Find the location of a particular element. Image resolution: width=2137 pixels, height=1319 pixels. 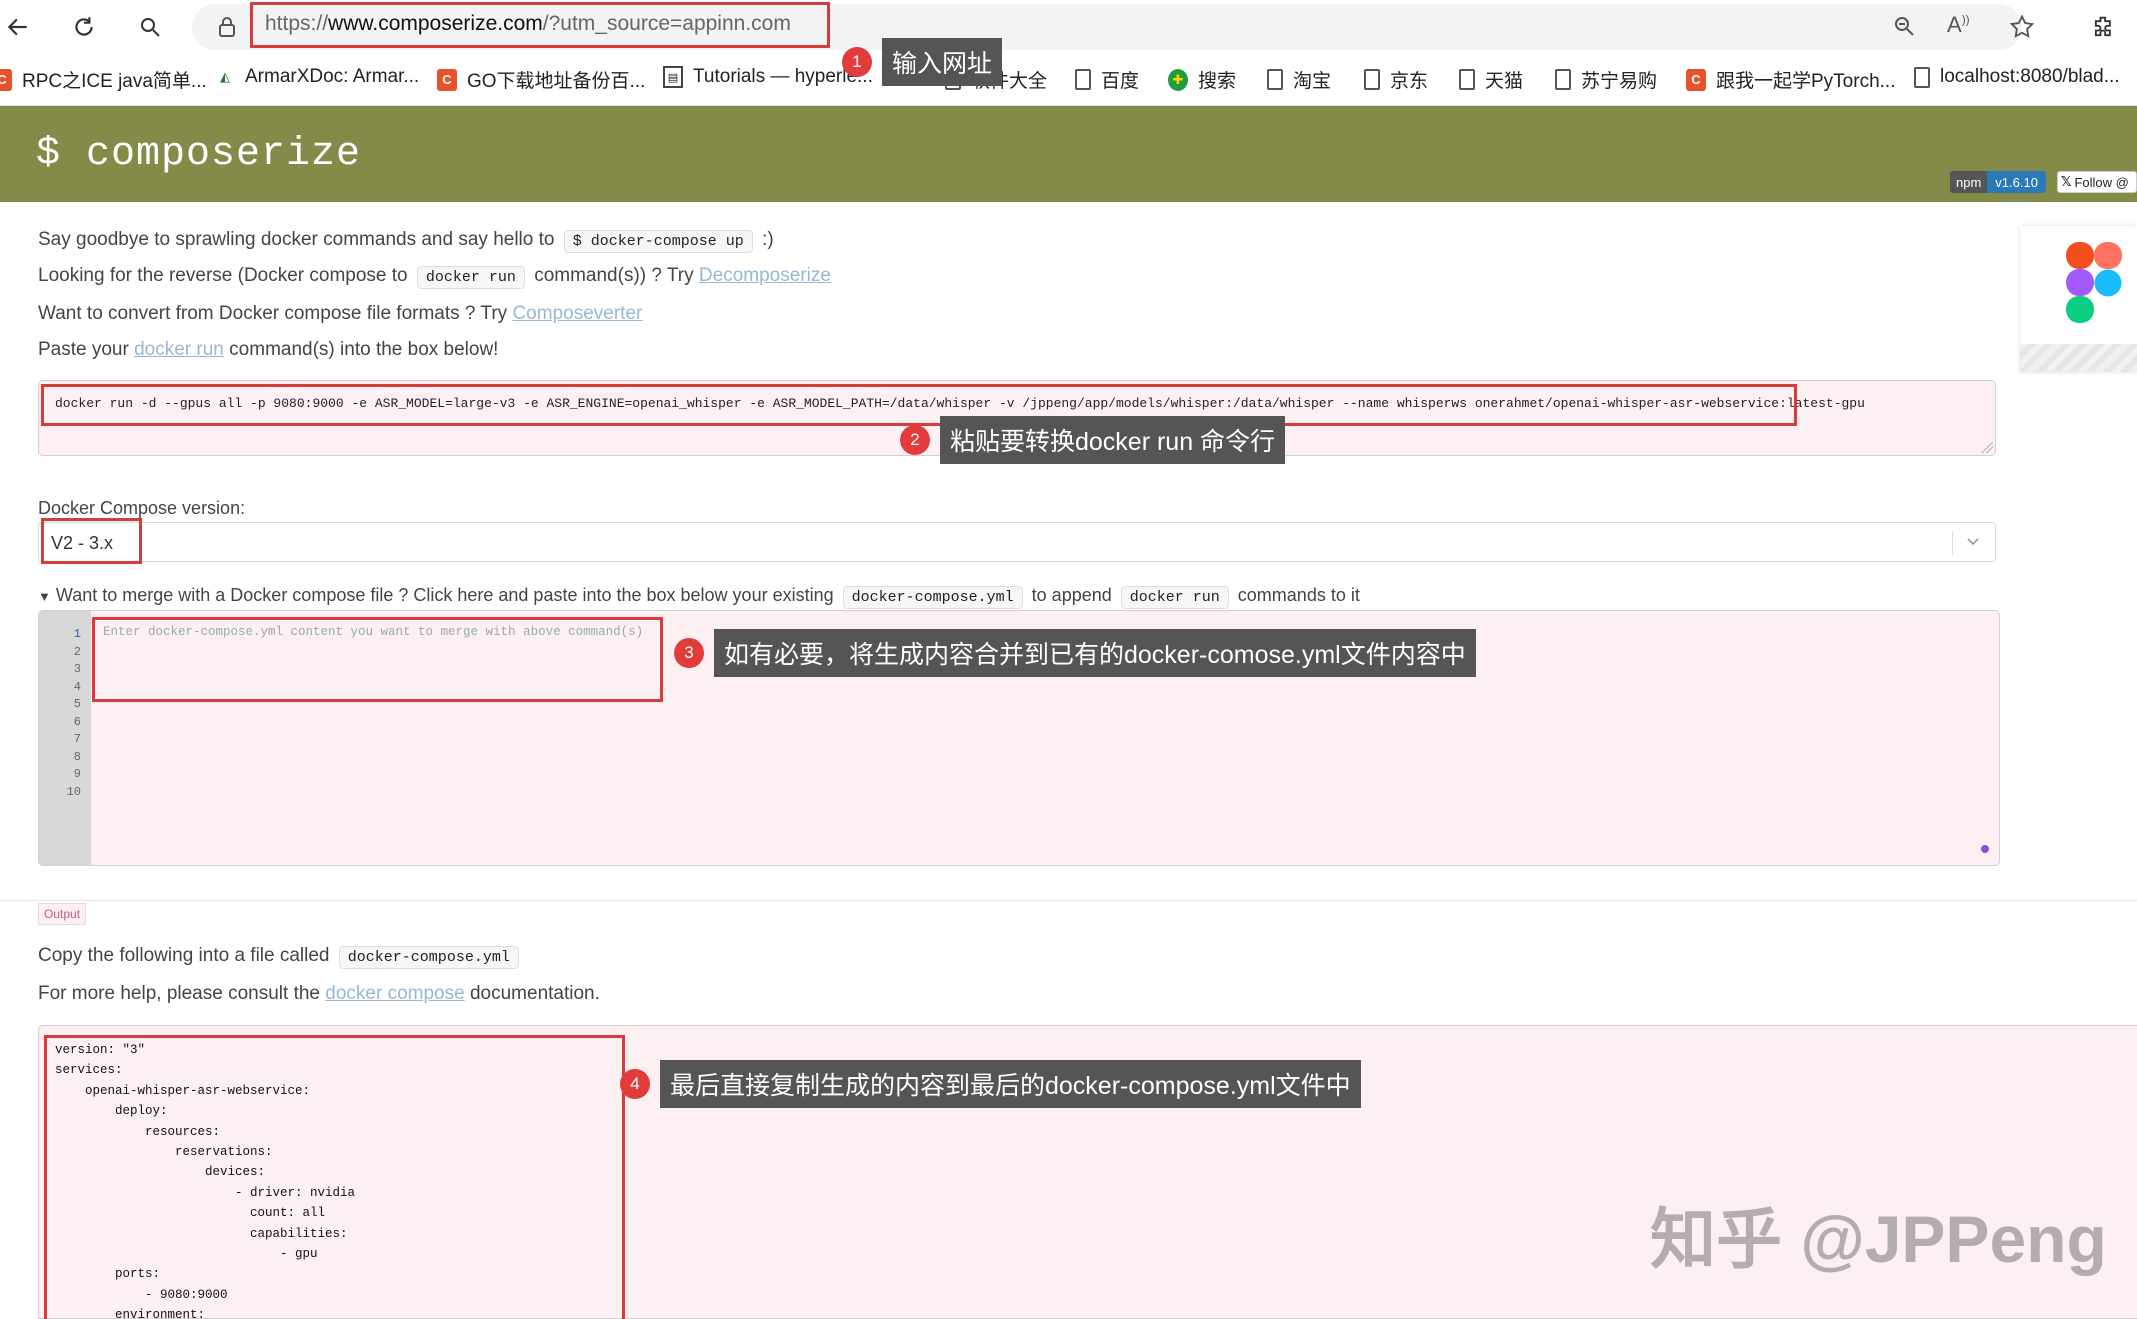

read-aloud-icon: A)) is located at coordinates (1958, 25).